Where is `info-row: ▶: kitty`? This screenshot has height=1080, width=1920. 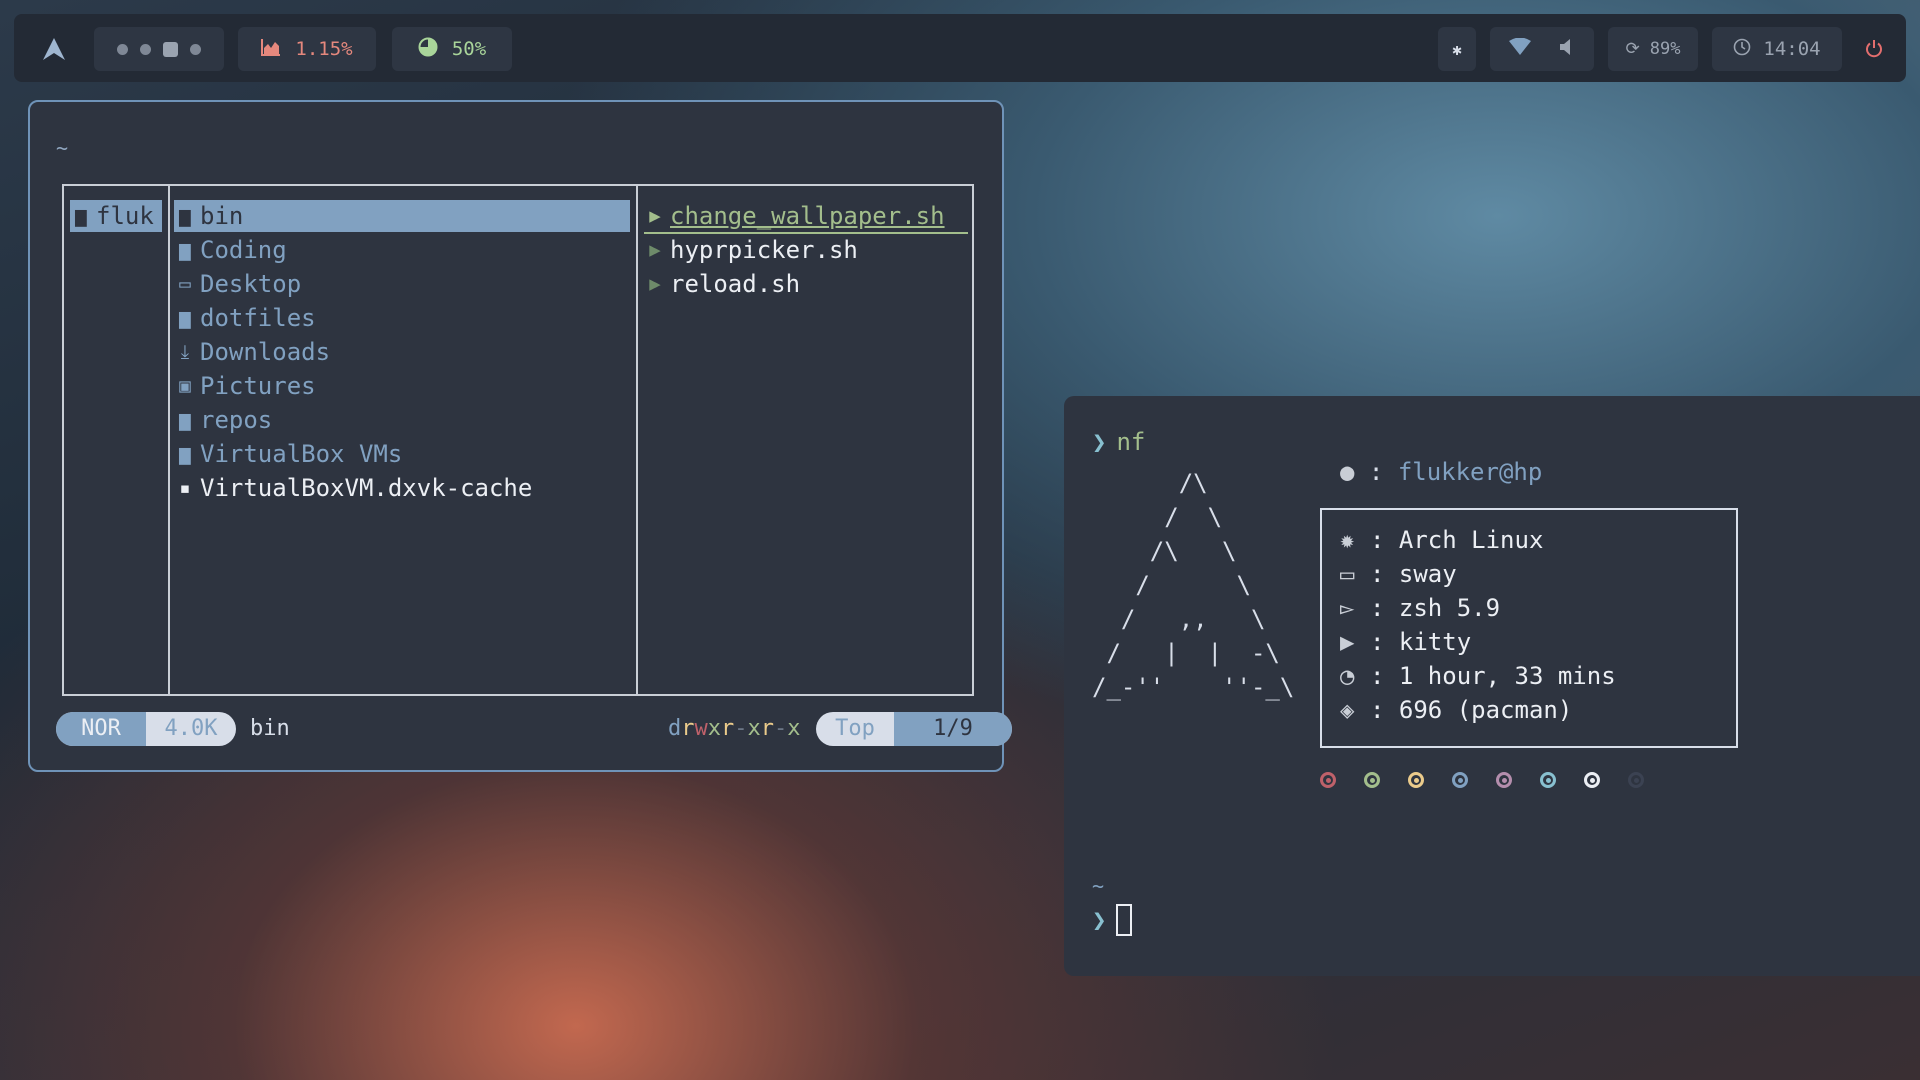
info-row: ▶: kitty is located at coordinates (1406, 642).